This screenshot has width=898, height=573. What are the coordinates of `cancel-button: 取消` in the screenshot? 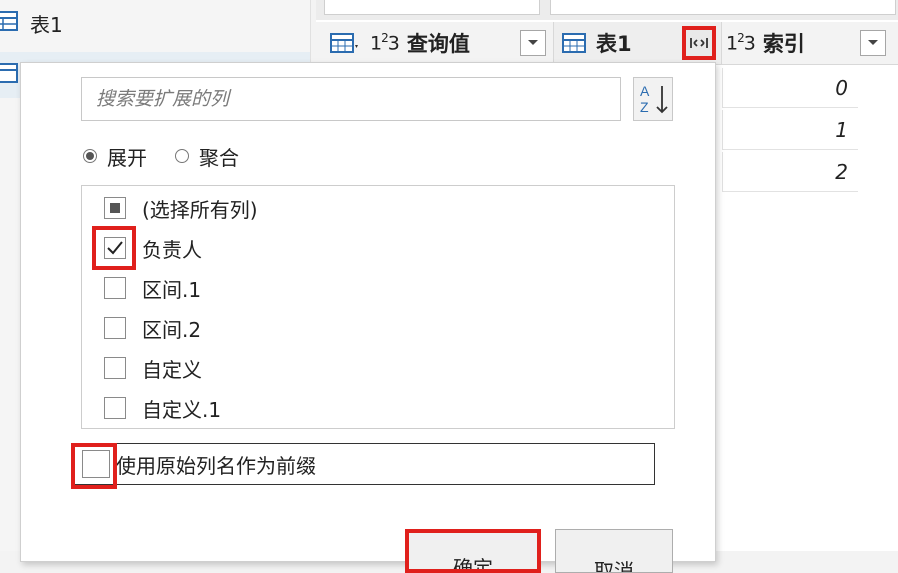 It's located at (614, 551).